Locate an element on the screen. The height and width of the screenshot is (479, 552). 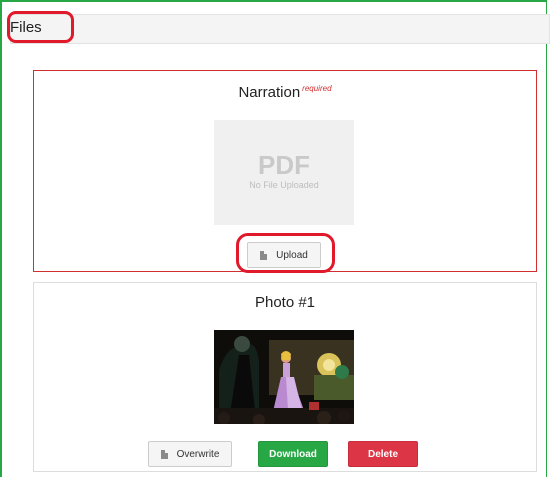
files-title-highlight is located at coordinates (40, 27).